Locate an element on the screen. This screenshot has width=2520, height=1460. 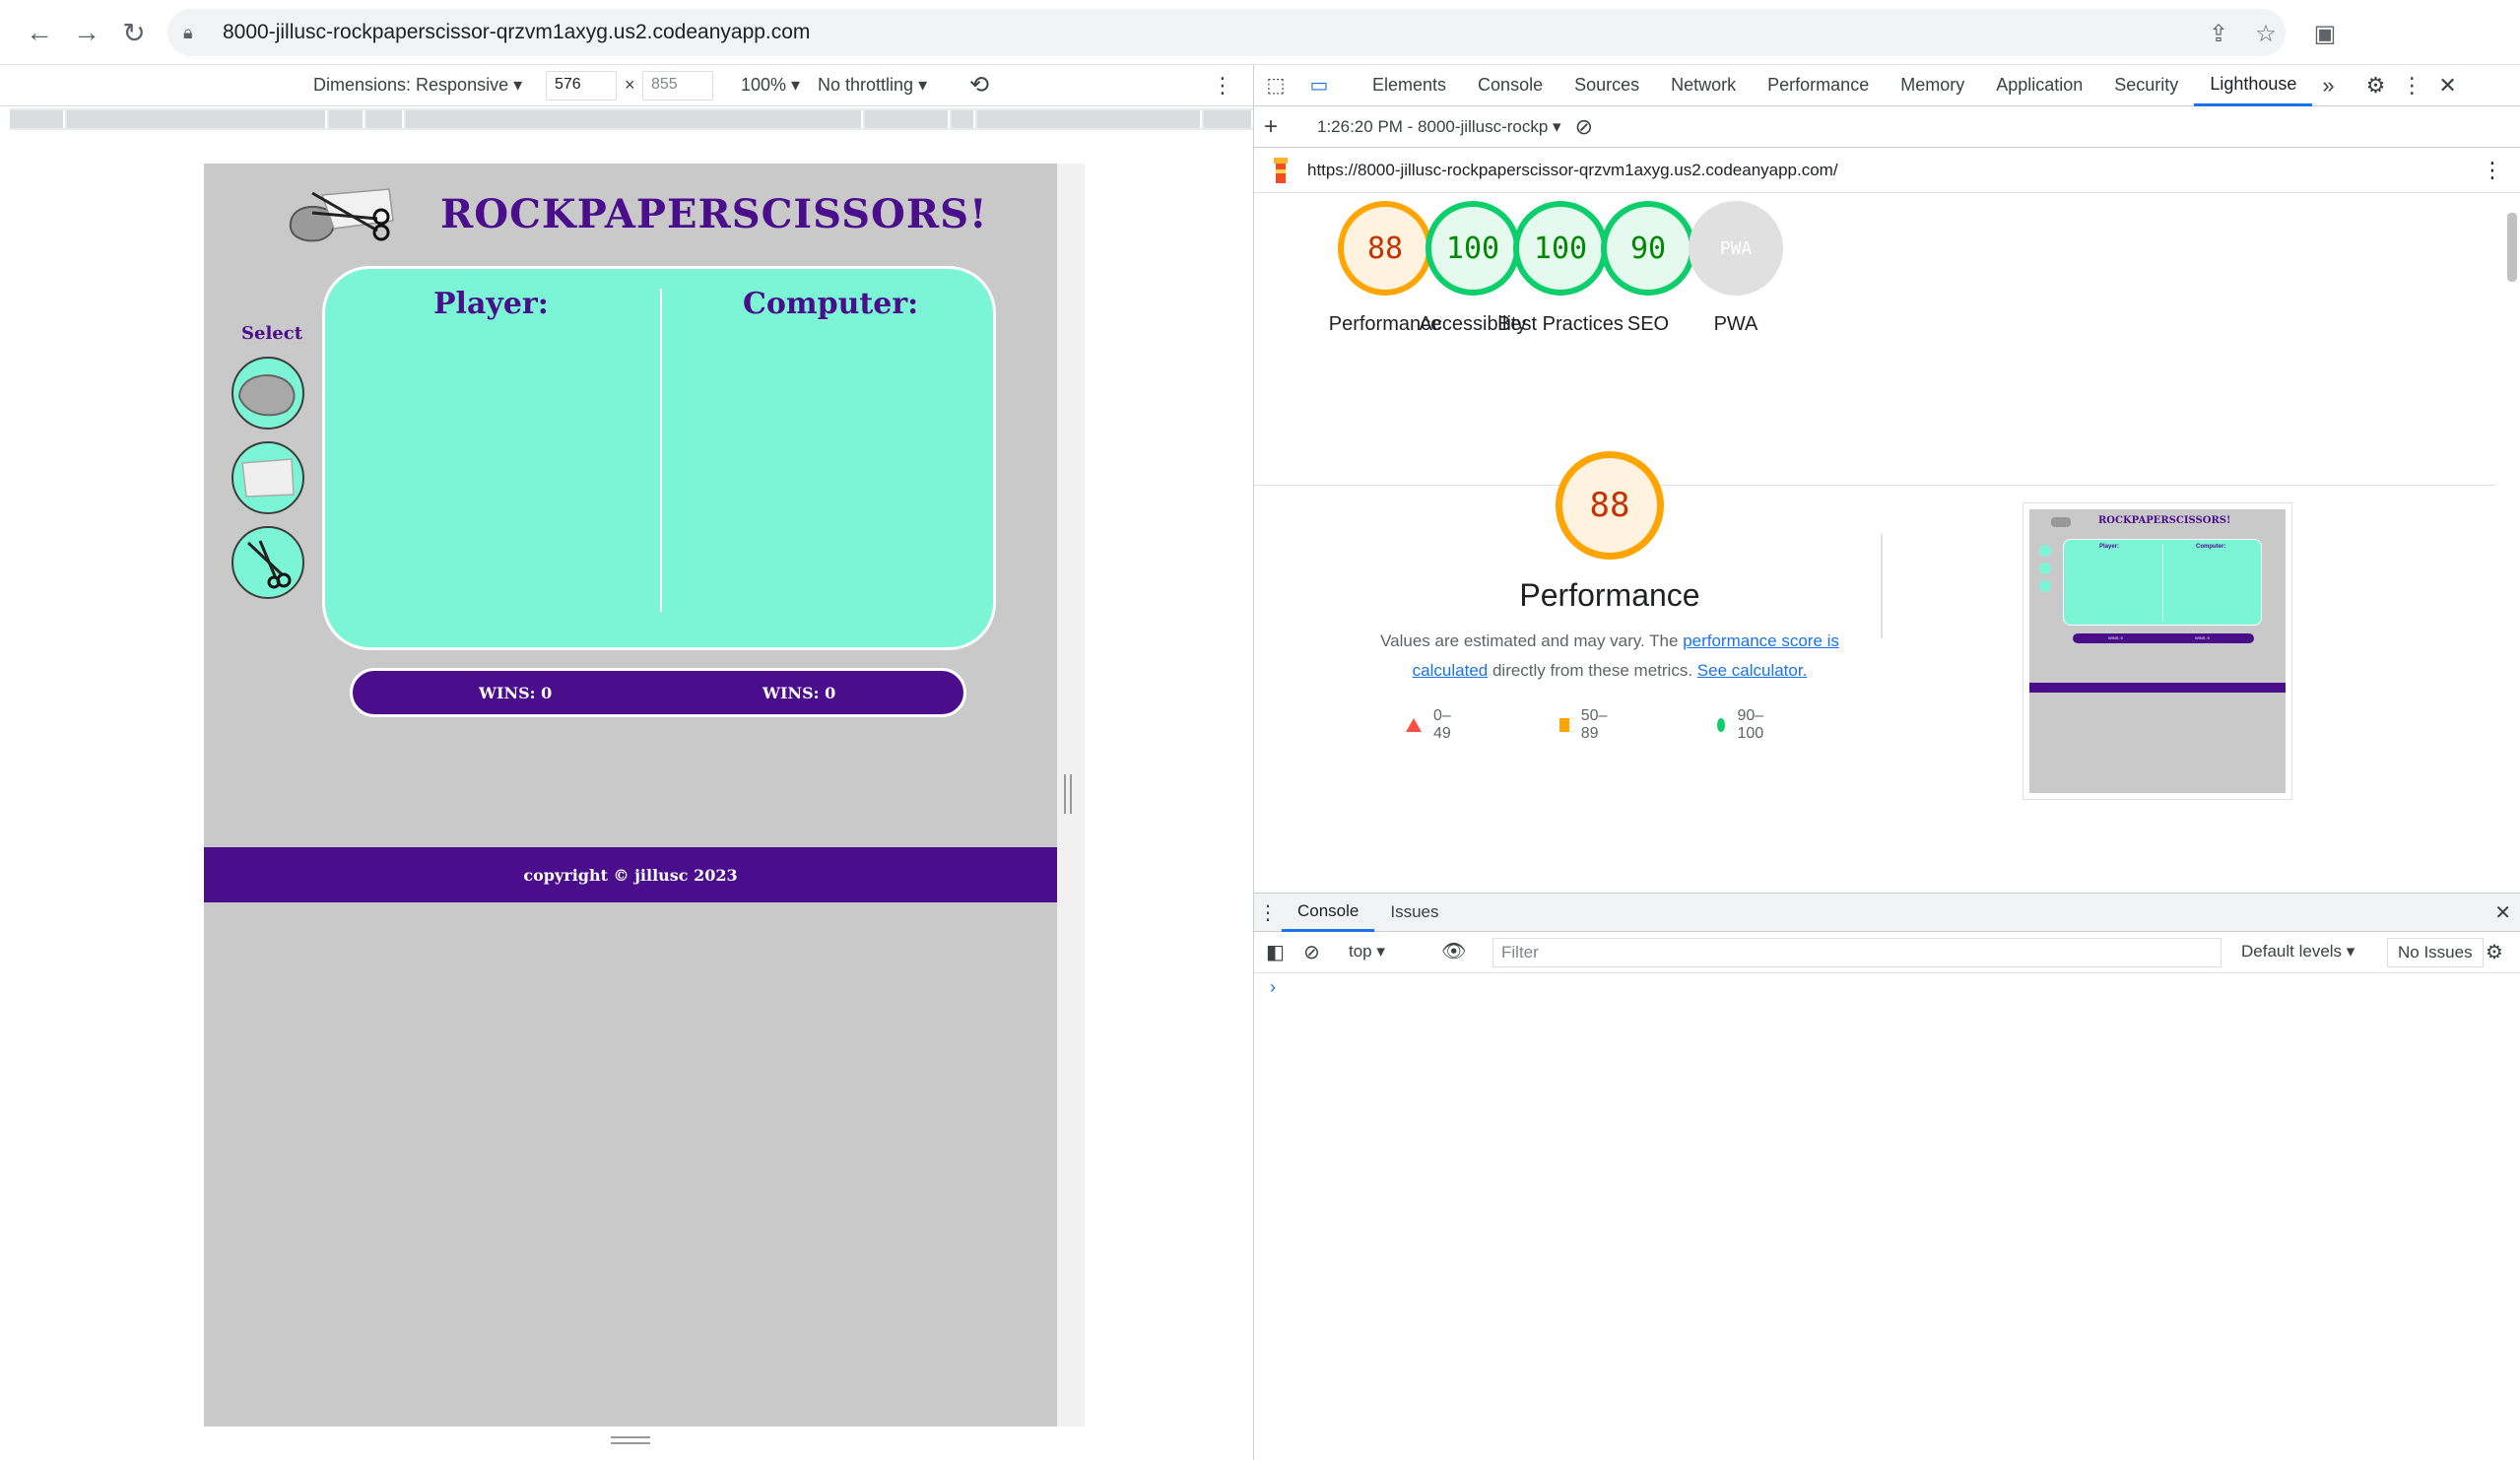
console-prompt: › is located at coordinates (1273, 988).